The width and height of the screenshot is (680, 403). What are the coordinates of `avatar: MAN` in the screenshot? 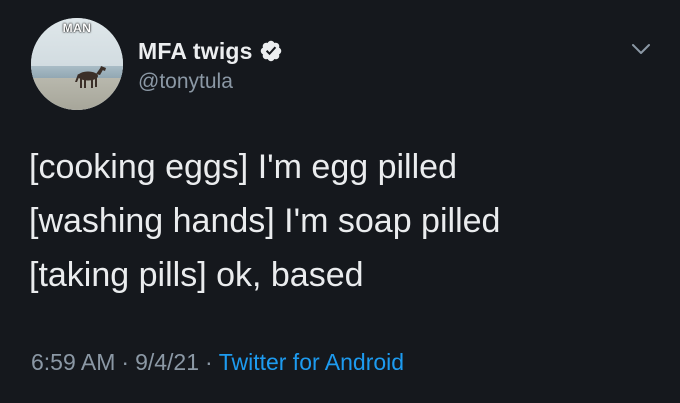 It's located at (77, 64).